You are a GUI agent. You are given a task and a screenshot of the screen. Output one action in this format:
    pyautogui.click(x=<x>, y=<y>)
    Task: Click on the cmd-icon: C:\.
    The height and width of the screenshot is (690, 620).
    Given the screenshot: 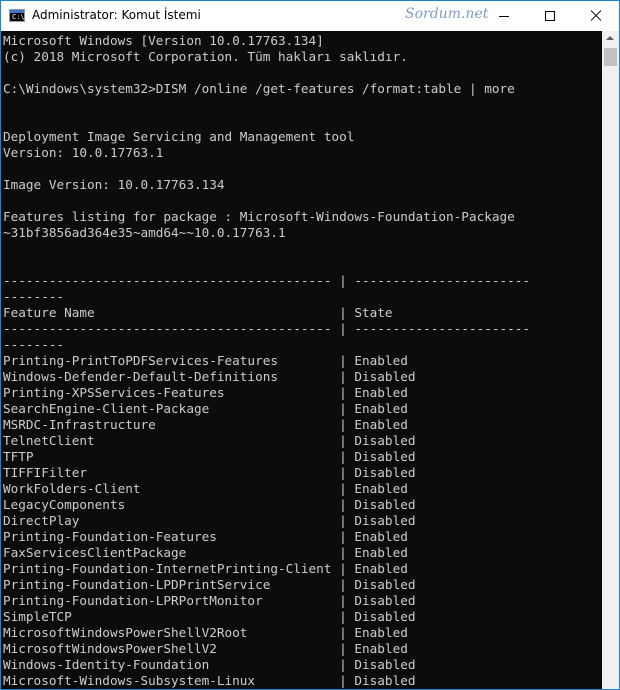 What is the action you would take?
    pyautogui.click(x=19, y=15)
    